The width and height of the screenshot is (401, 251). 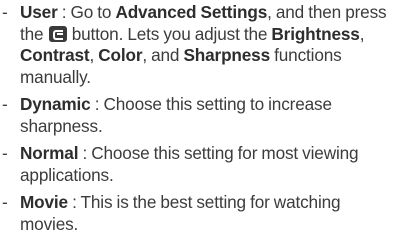 I want to click on item-text: Go to, so click(x=93, y=12).